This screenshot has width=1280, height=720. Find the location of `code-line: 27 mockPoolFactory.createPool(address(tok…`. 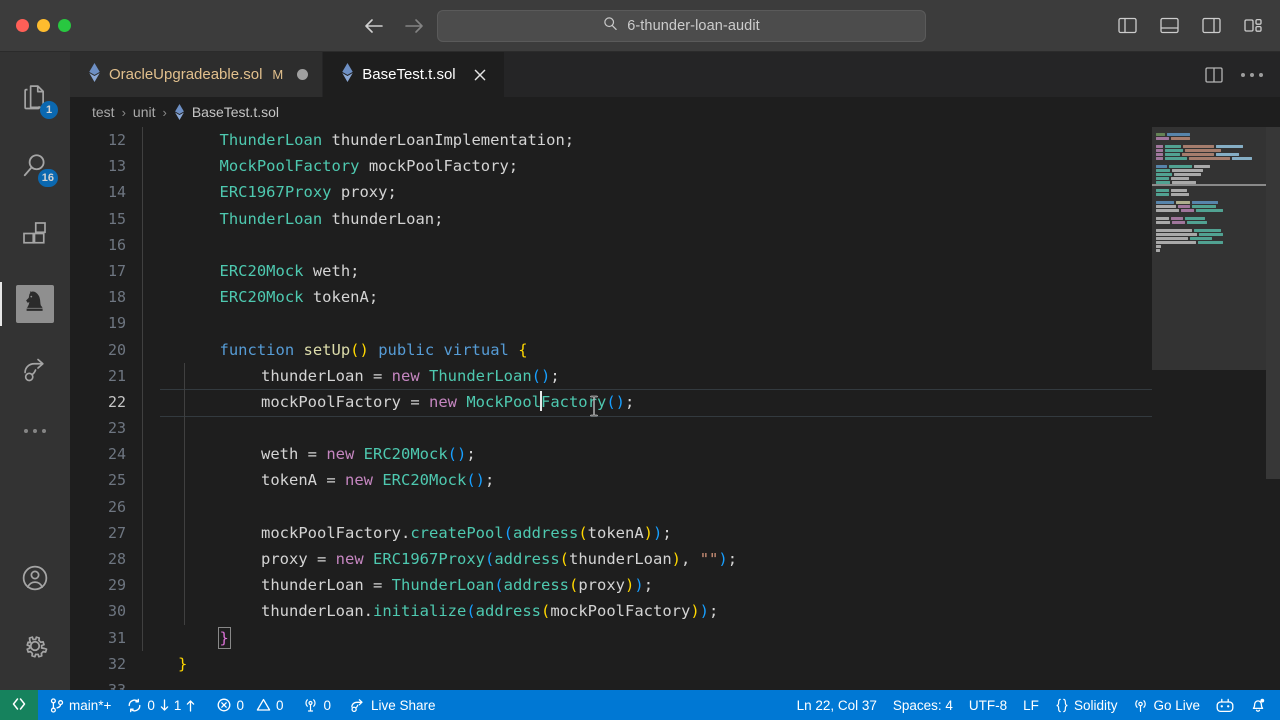

code-line: 27 mockPoolFactory.createPool(address(tok… is located at coordinates (675, 532).